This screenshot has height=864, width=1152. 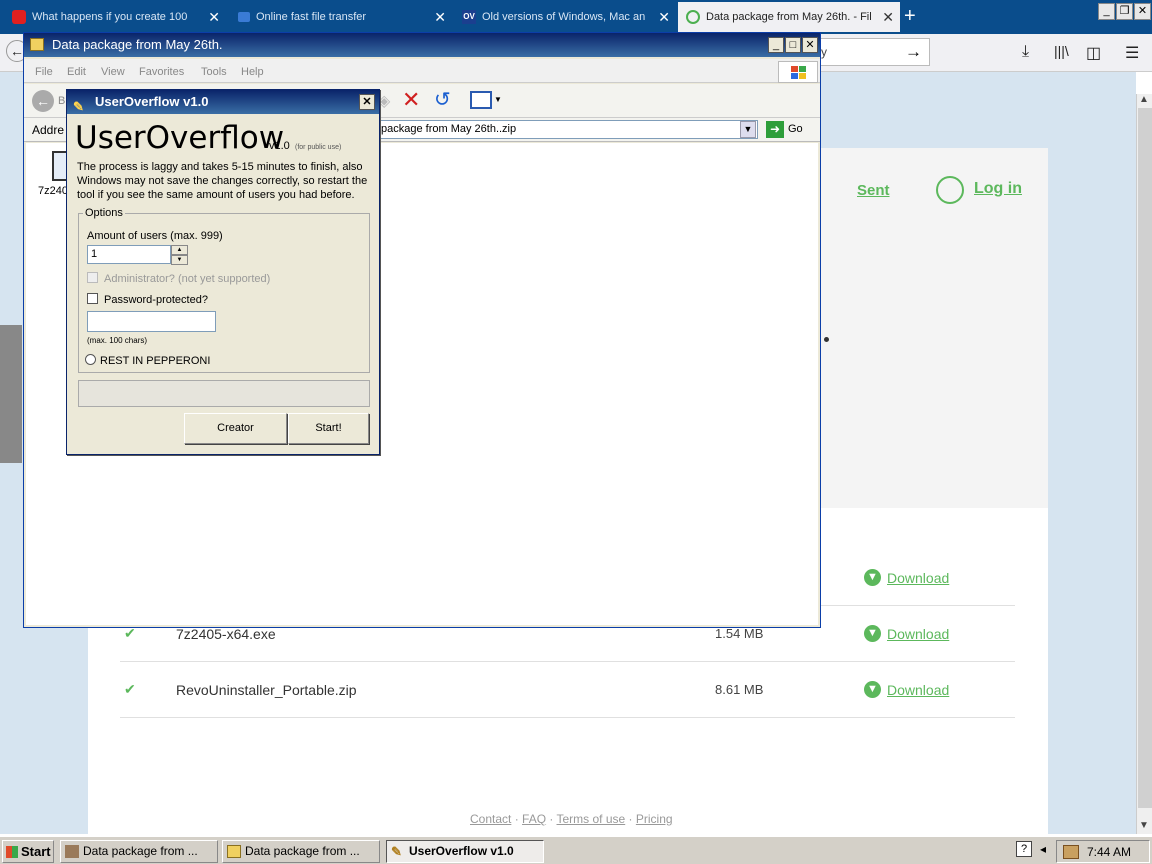 I want to click on close-window-icon: ✕, so click(x=1142, y=11).